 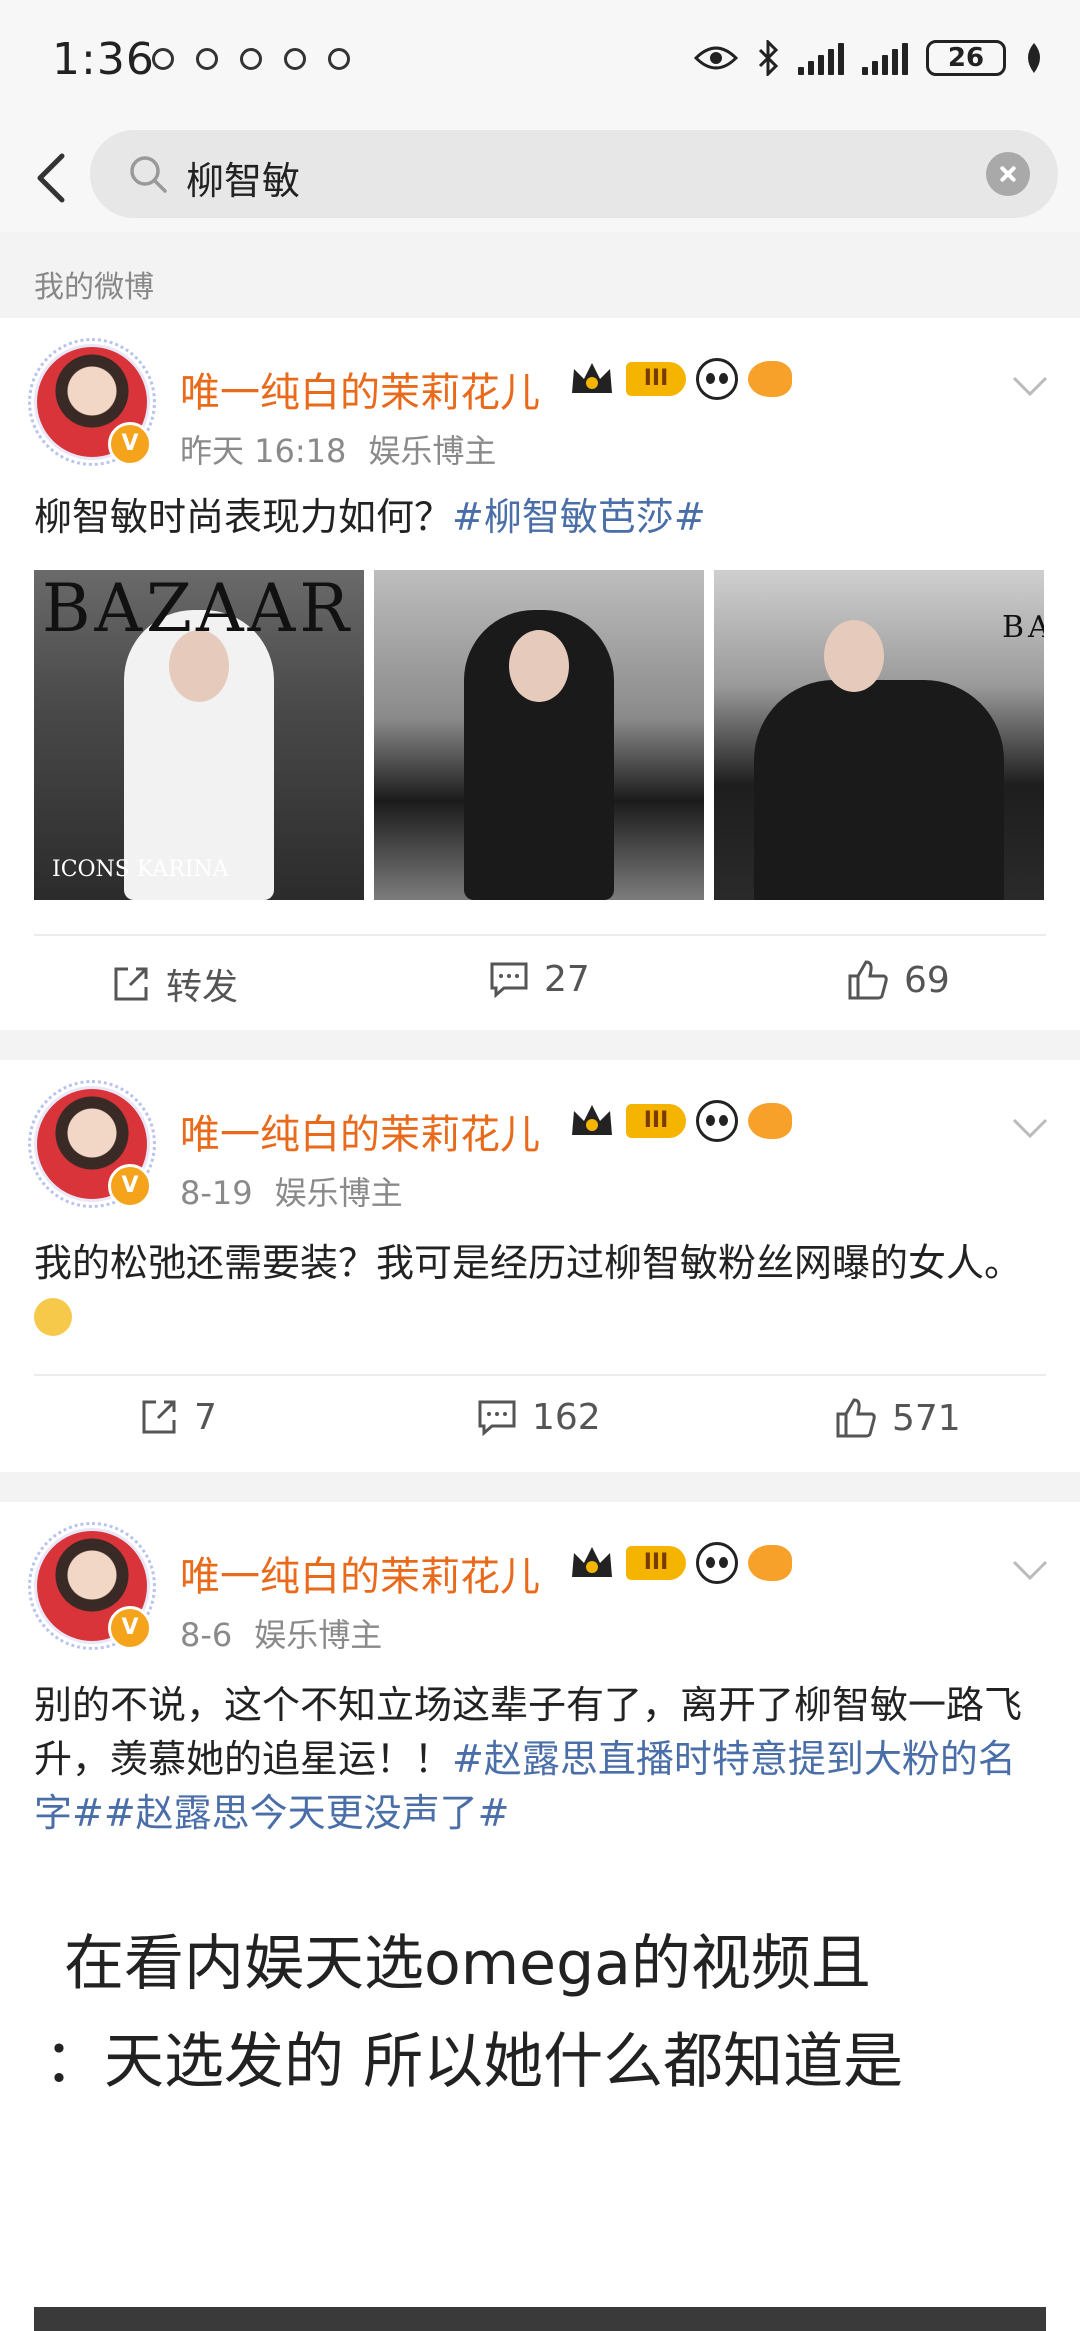 I want to click on video-caption-line: 在看内娱天选omega的视频且, so click(x=467, y=1964).